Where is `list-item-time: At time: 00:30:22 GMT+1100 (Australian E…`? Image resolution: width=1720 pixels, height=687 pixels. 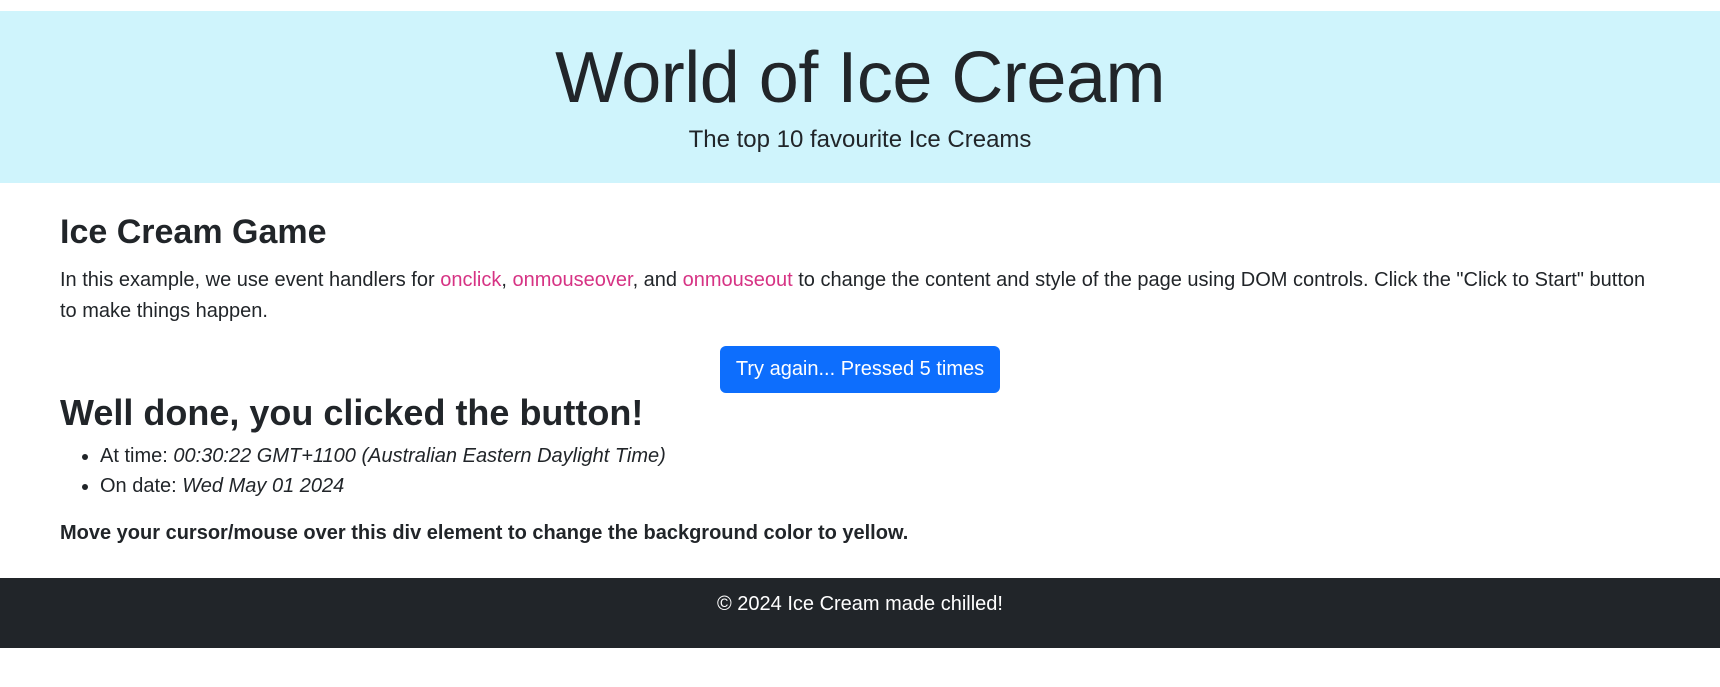
list-item-time: At time: 00:30:22 GMT+1100 (Australian E… is located at coordinates (880, 456).